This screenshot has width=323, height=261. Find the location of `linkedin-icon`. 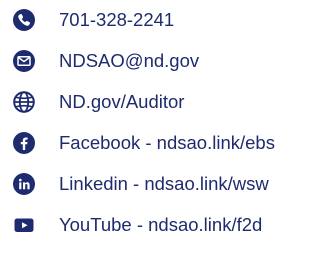

linkedin-icon is located at coordinates (24, 184).